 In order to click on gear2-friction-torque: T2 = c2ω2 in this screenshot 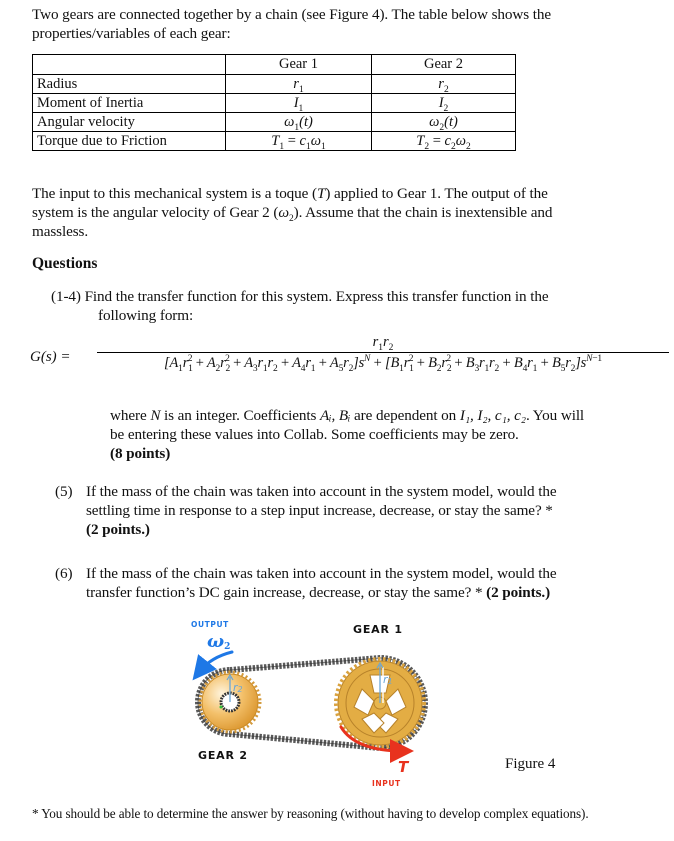, I will do `click(443, 141)`.